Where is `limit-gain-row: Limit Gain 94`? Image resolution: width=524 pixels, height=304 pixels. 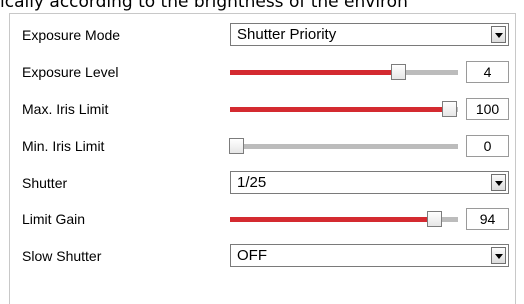
limit-gain-row: Limit Gain 94 is located at coordinates (262, 219).